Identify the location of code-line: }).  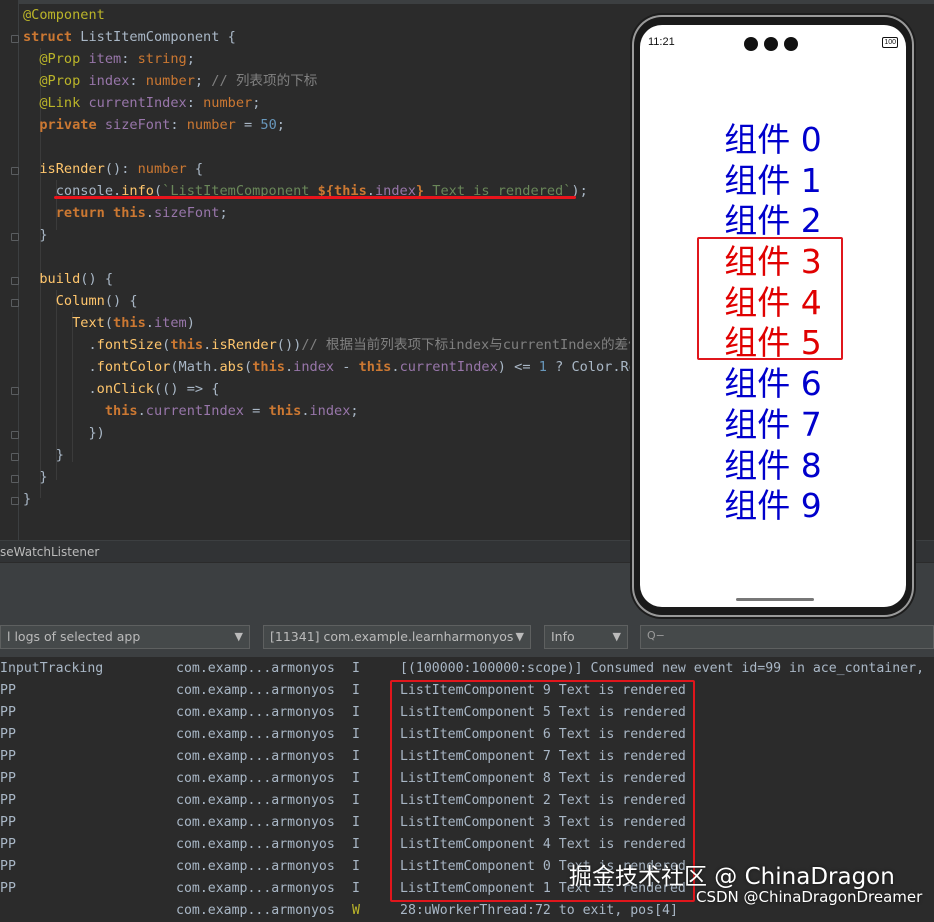
(339, 433).